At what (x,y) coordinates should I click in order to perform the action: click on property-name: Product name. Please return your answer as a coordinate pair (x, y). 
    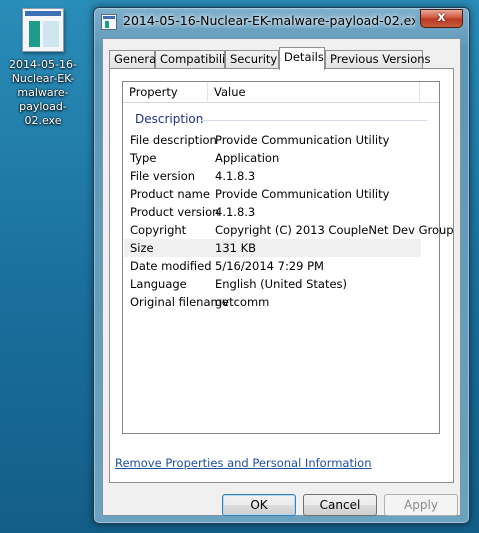
    Looking at the image, I should click on (170, 194).